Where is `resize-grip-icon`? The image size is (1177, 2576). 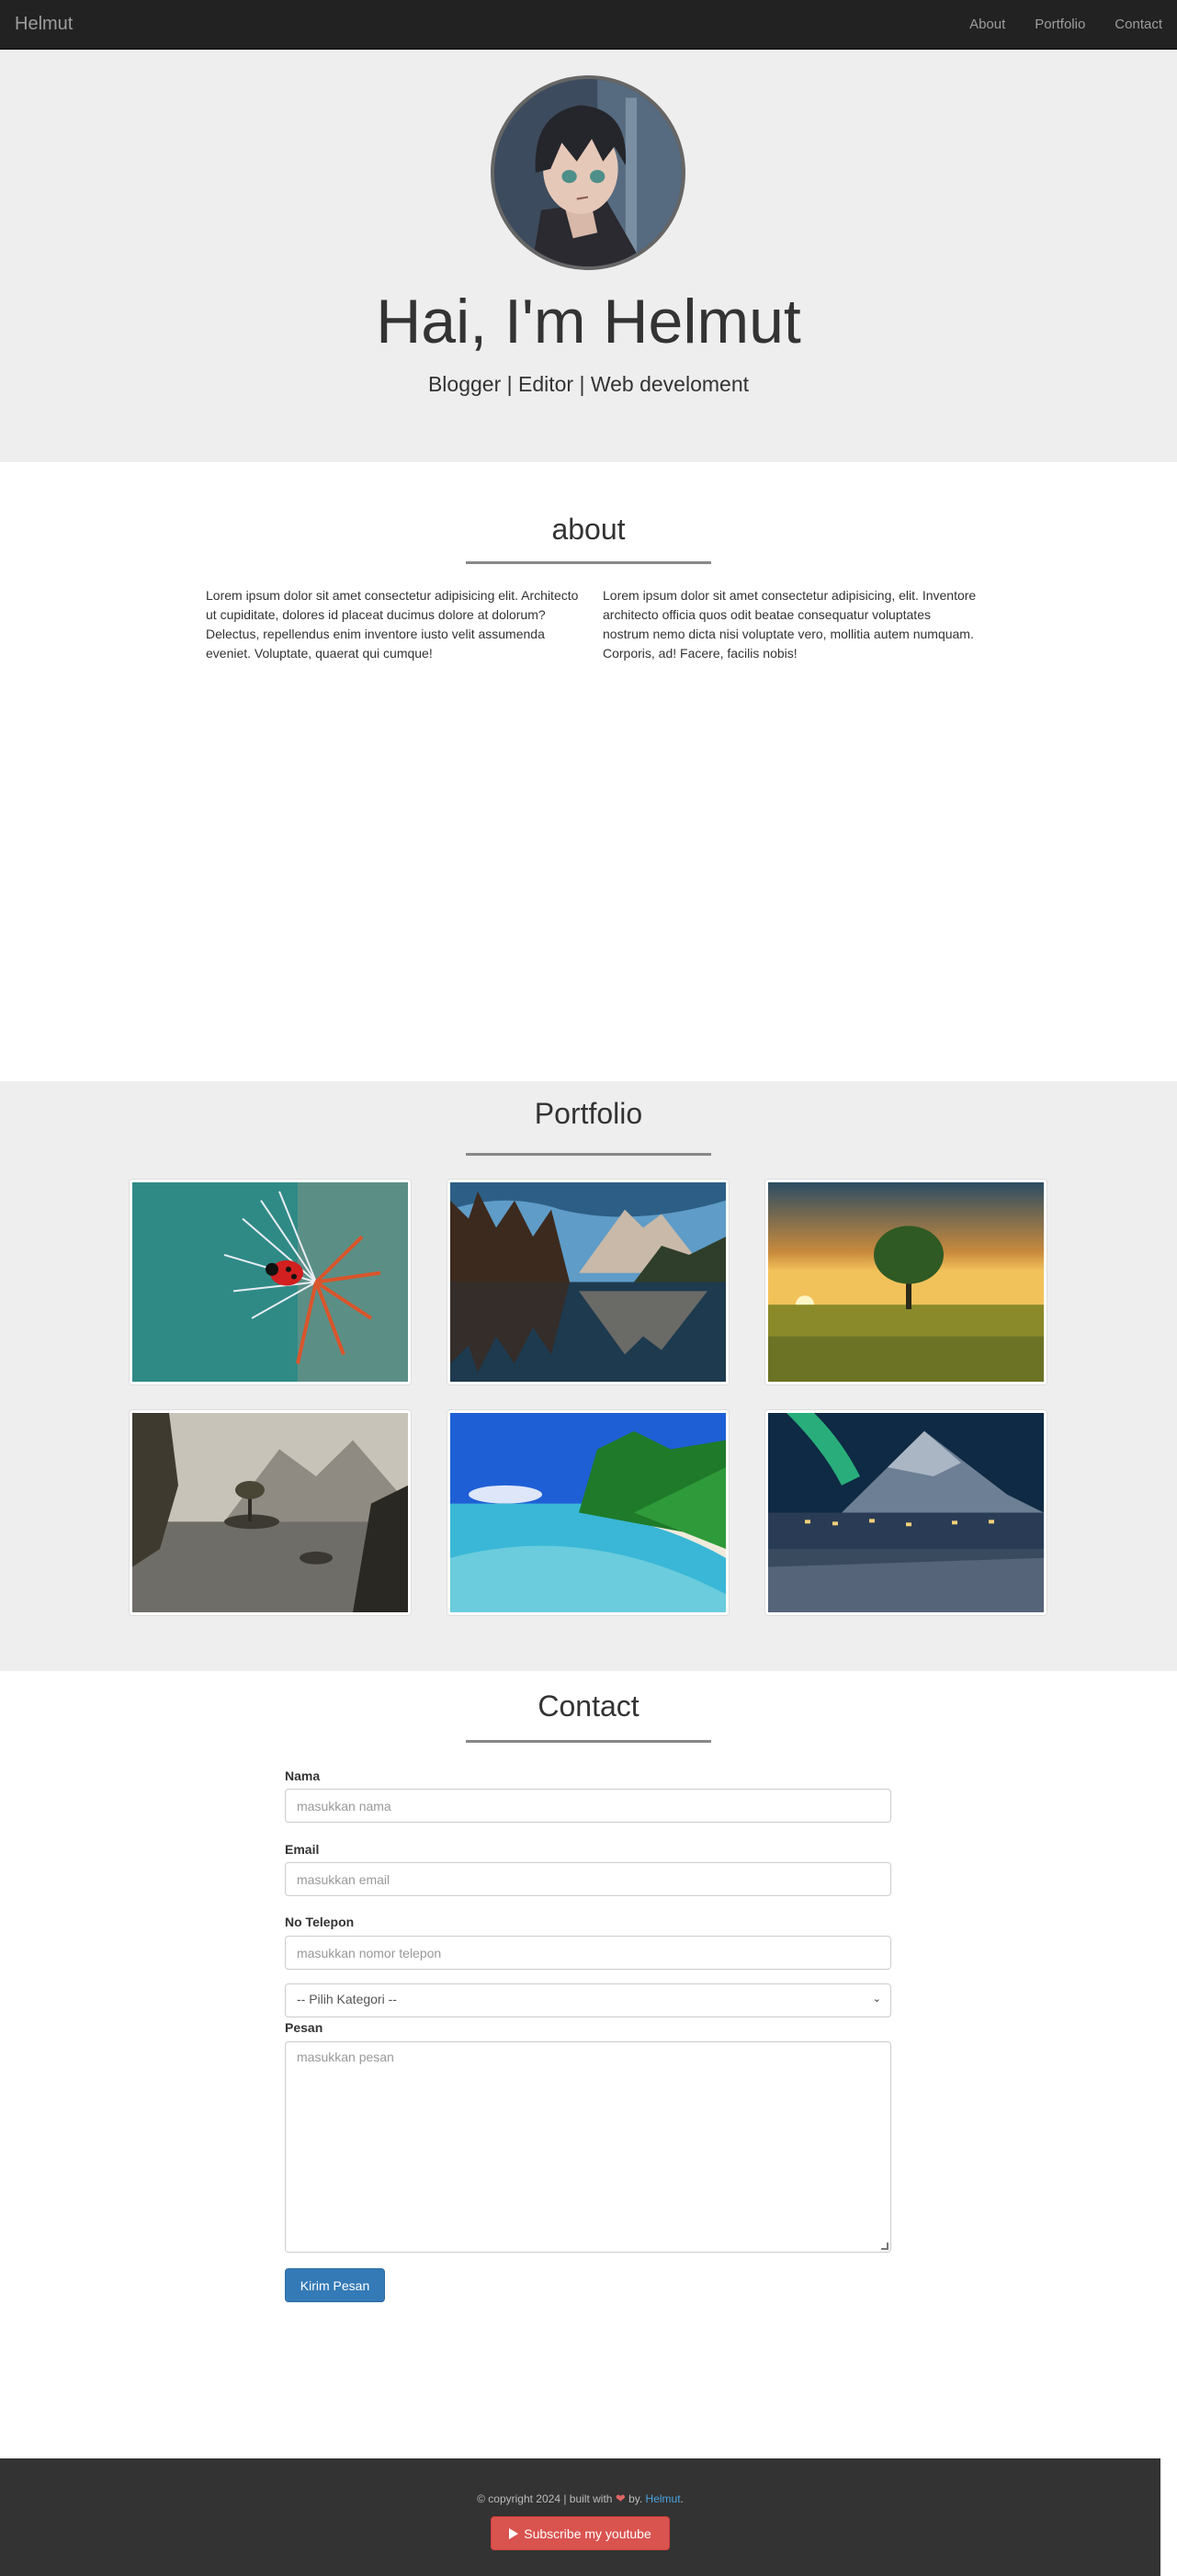 resize-grip-icon is located at coordinates (884, 2246).